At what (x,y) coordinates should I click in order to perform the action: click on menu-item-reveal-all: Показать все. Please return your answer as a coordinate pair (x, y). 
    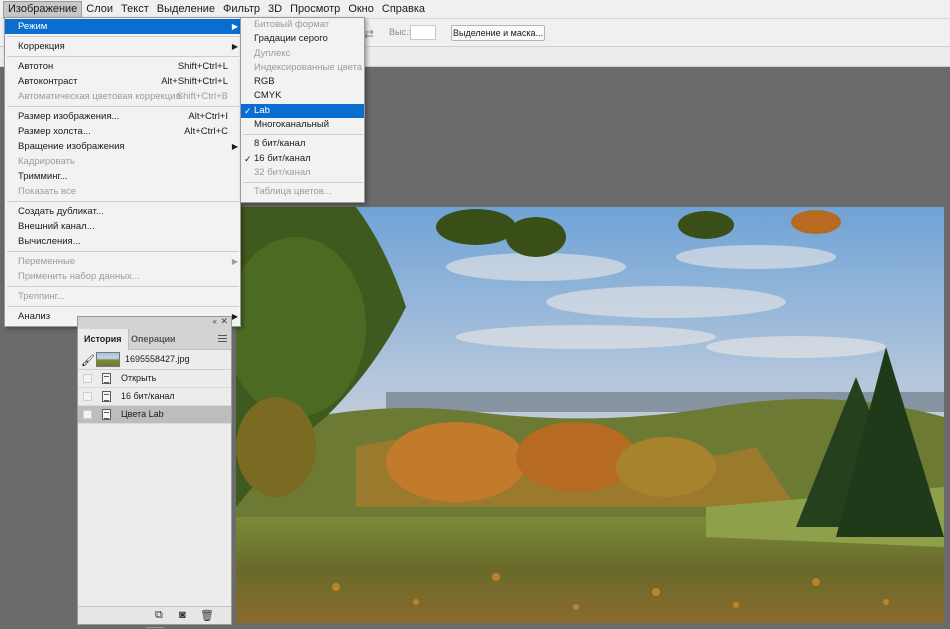
    Looking at the image, I should click on (122, 191).